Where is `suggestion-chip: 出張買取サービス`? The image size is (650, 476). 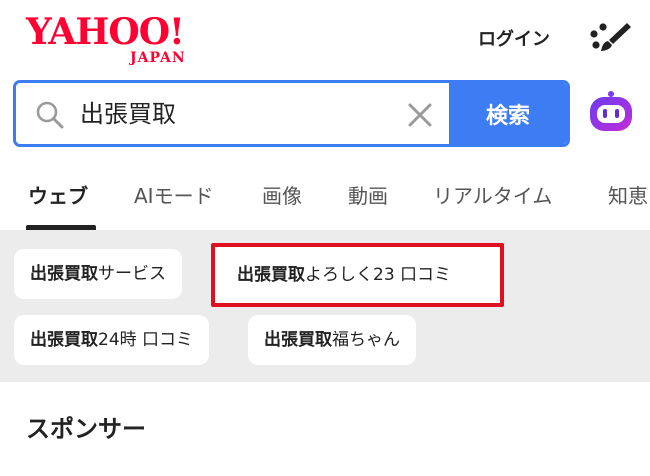
suggestion-chip: 出張買取サービス is located at coordinates (98, 274).